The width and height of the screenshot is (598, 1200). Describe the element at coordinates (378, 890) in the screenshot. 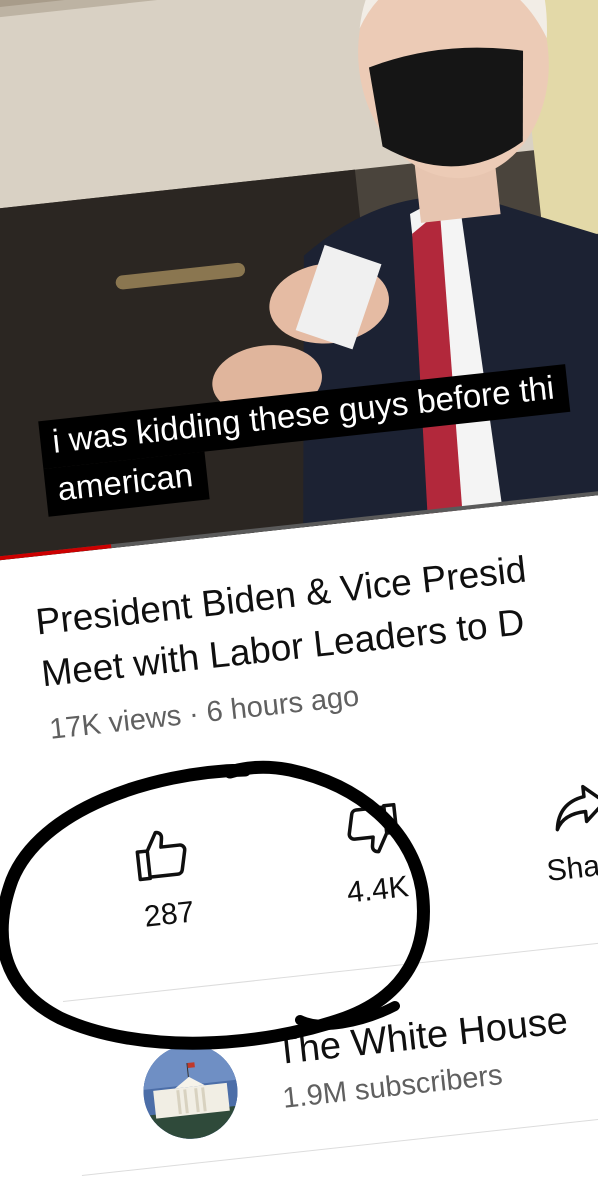

I see `dislike-count: 4.4K` at that location.